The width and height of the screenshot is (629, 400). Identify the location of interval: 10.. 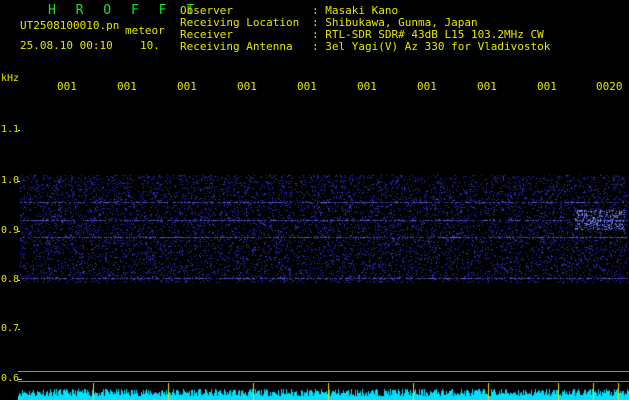
(150, 45).